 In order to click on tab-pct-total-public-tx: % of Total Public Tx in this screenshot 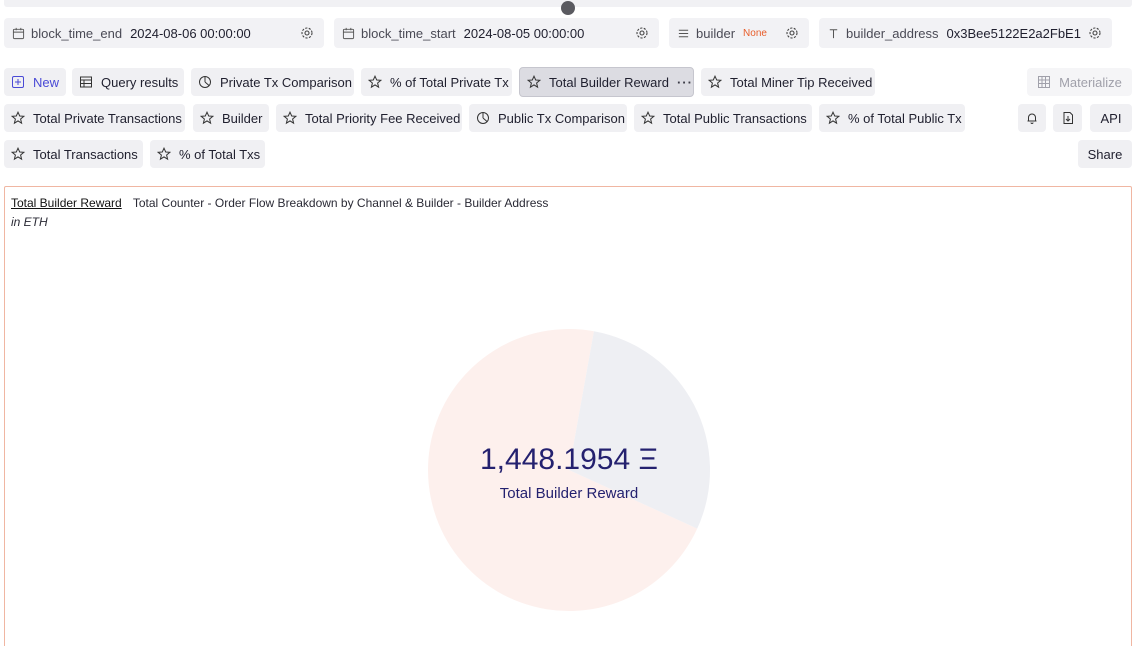, I will do `click(892, 118)`.